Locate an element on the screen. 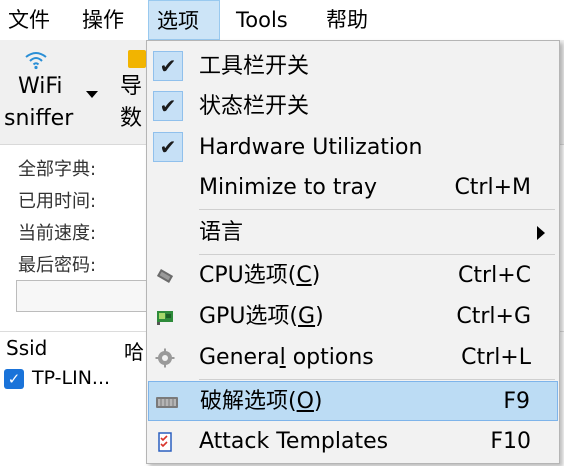  menubar: 文件 操作 选项 Tools 帮助 is located at coordinates (282, 20).